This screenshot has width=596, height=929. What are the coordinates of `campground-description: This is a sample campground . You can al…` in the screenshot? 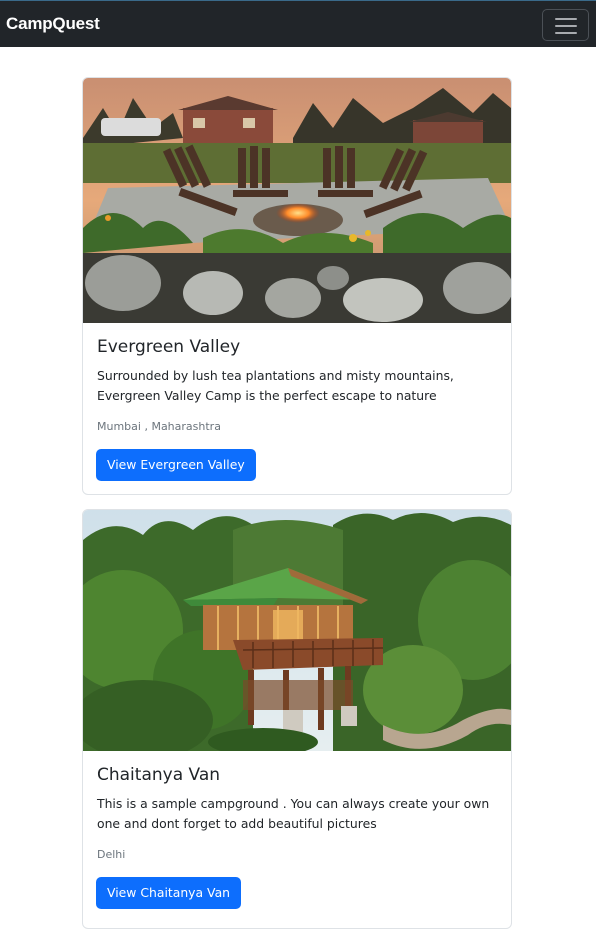 It's located at (293, 813).